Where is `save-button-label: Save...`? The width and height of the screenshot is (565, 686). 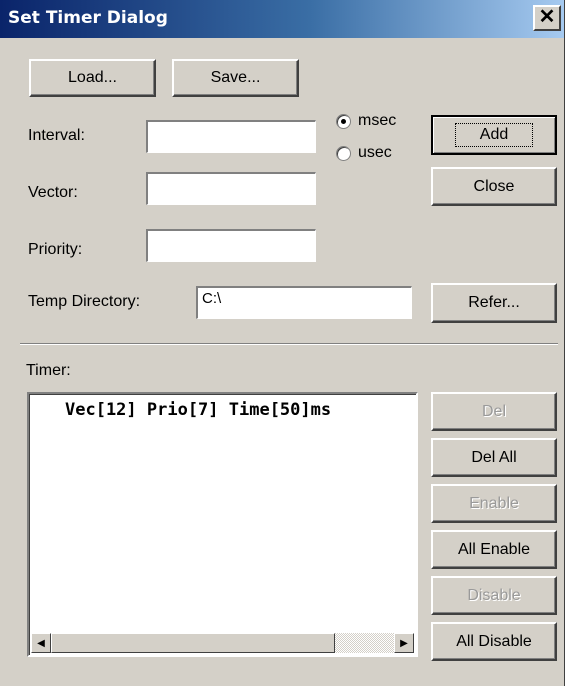 save-button-label: Save... is located at coordinates (235, 77).